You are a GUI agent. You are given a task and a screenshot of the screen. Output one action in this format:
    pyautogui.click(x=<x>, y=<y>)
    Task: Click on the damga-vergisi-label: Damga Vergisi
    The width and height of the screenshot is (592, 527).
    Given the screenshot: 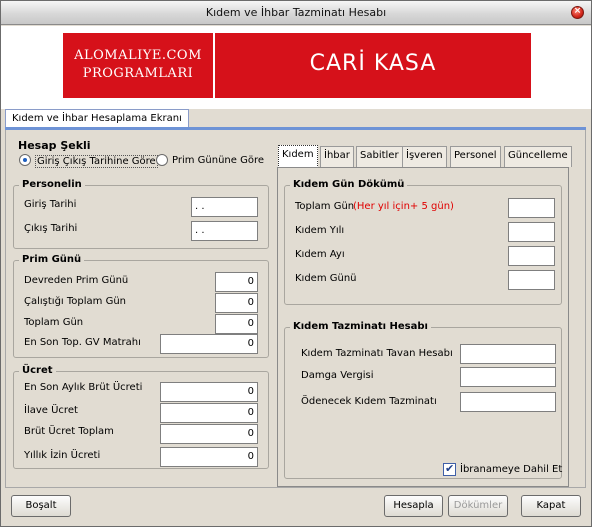 What is the action you would take?
    pyautogui.click(x=337, y=375)
    